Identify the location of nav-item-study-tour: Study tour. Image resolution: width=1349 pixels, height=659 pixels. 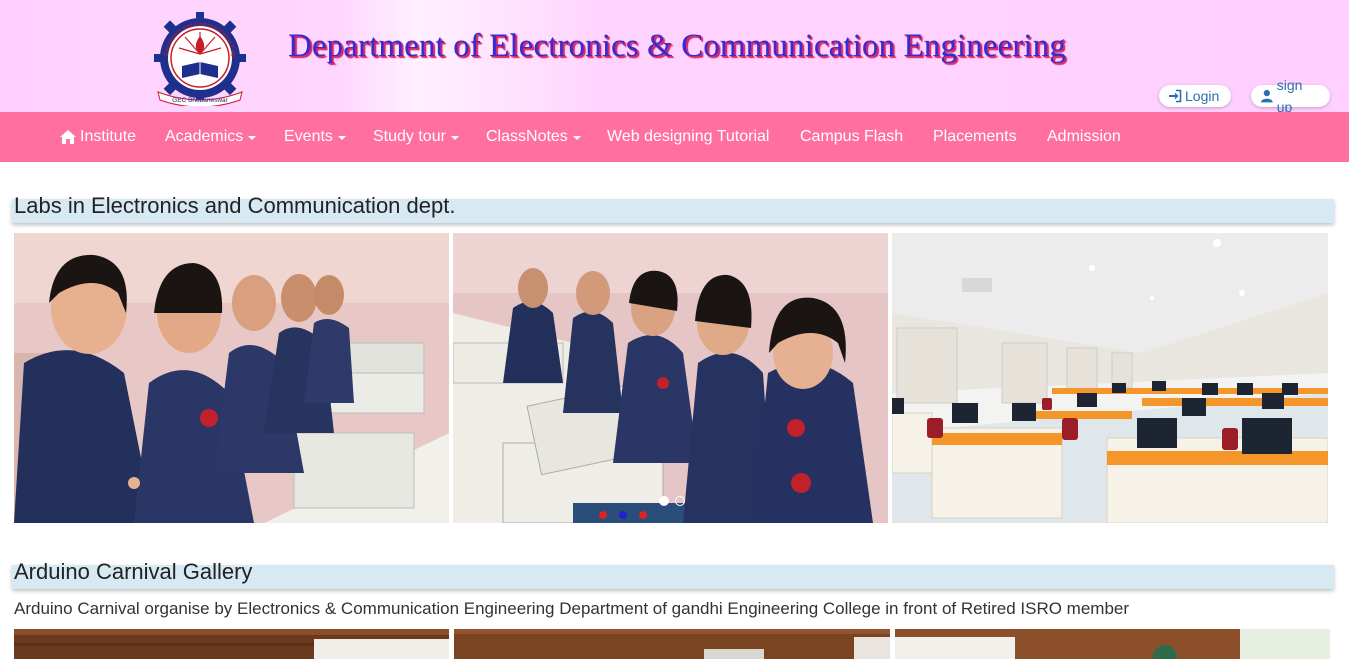
(416, 137).